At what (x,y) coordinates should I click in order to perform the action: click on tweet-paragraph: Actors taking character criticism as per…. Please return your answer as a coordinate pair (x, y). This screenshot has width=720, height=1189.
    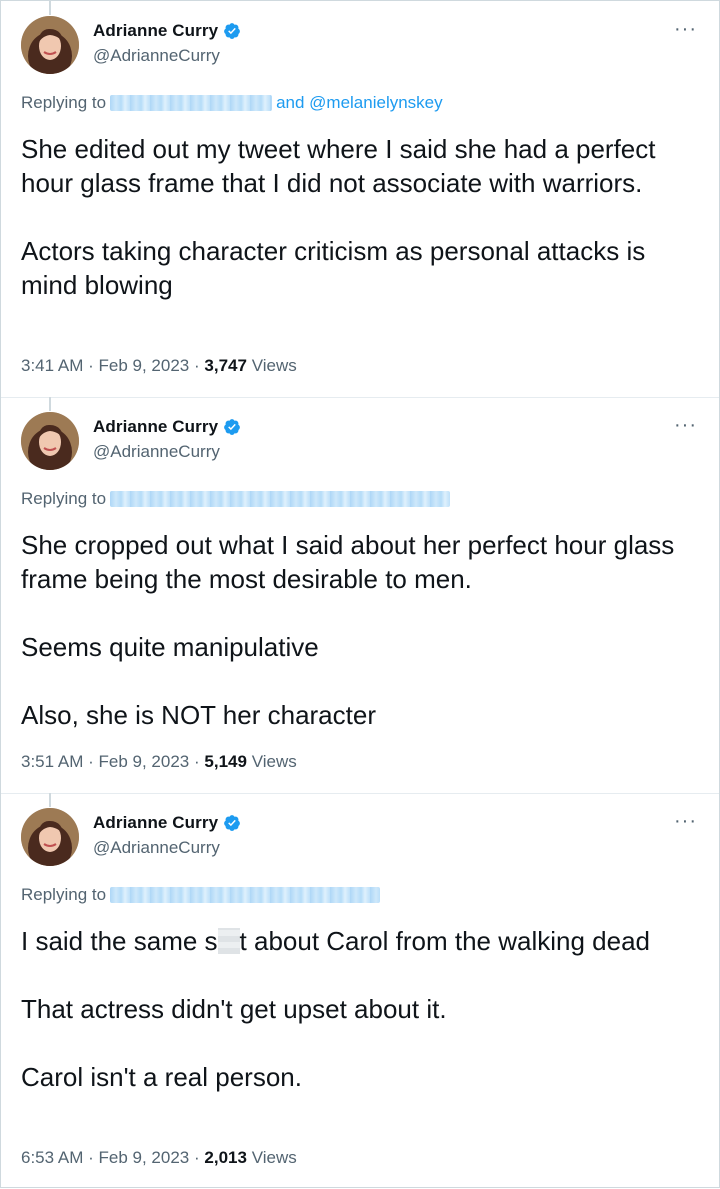
    Looking at the image, I should click on (333, 268).